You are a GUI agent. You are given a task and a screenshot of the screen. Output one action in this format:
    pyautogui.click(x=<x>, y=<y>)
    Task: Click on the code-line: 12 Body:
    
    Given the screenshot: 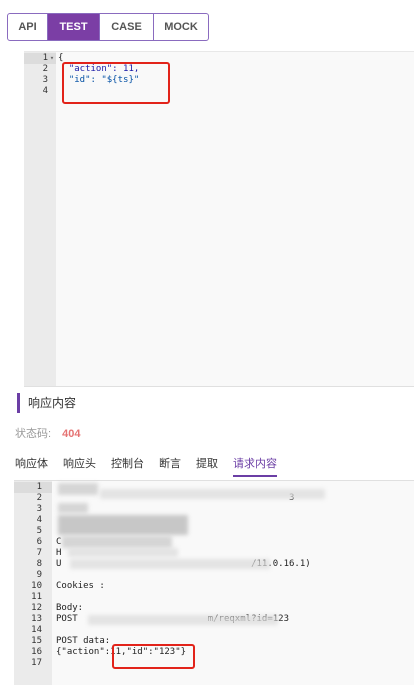 What is the action you would take?
    pyautogui.click(x=162, y=608)
    